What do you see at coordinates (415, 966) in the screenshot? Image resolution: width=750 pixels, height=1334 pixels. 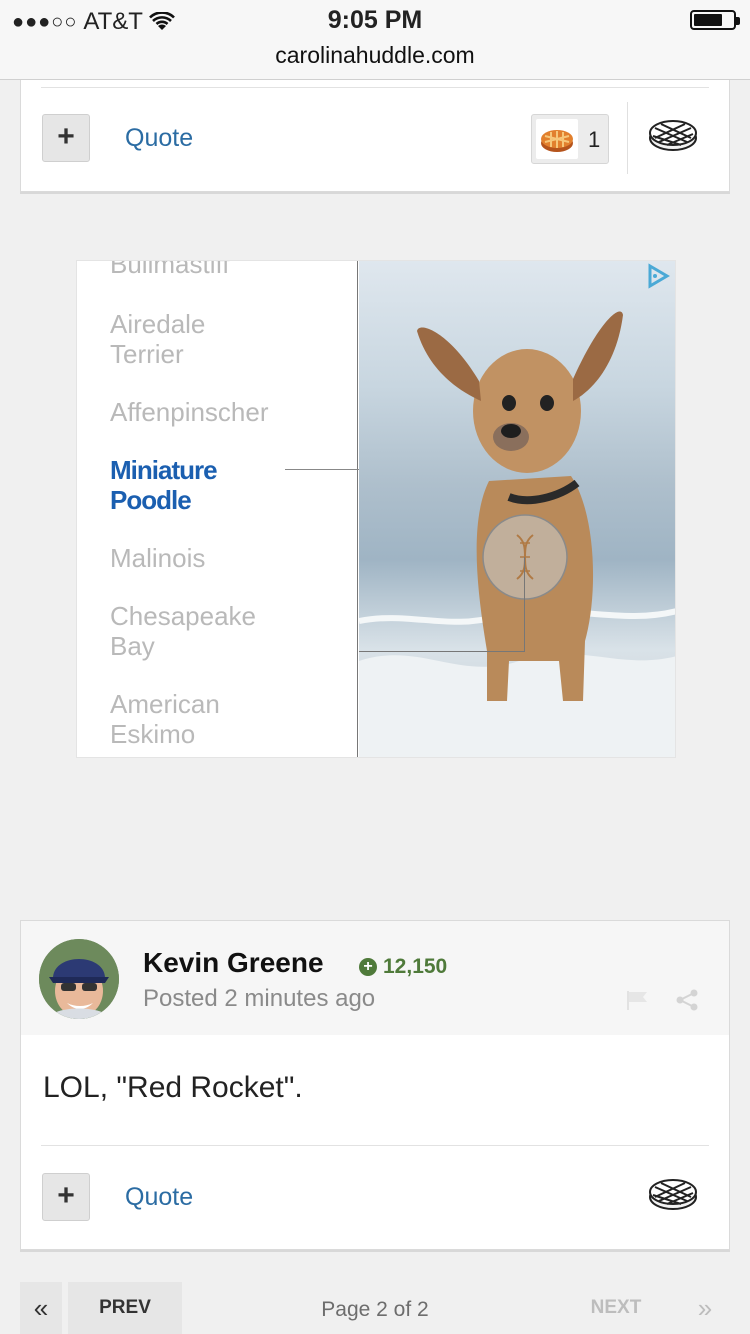 I see `reputation-count: 12,150` at bounding box center [415, 966].